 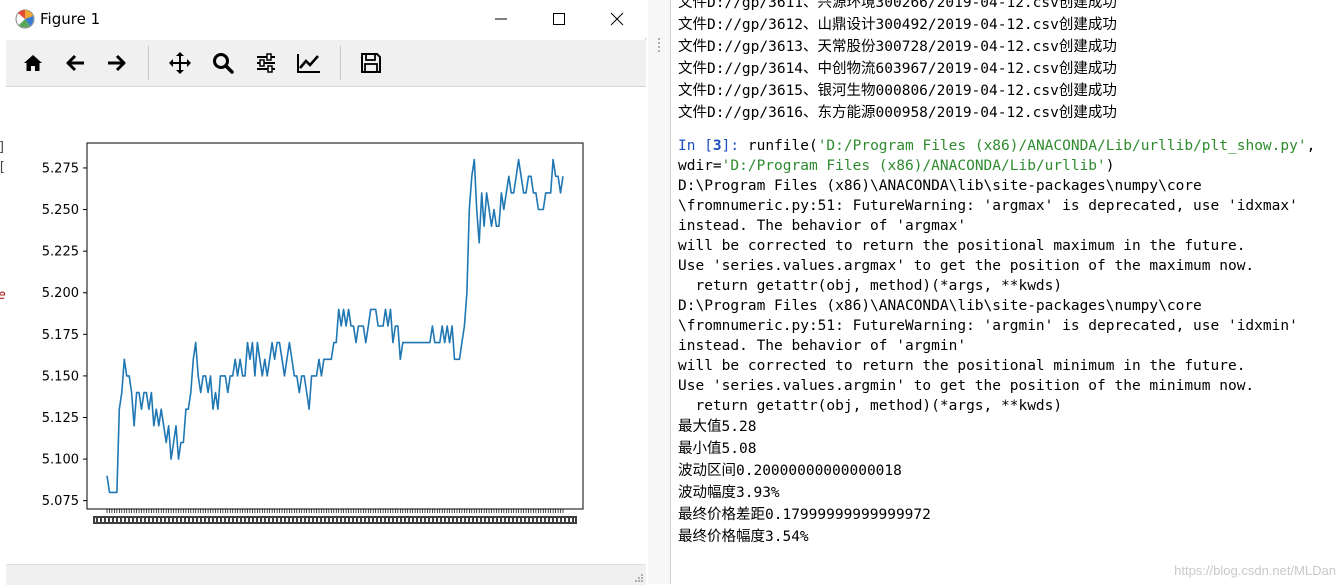 I want to click on left-edge-glyph: [, so click(x=3, y=167).